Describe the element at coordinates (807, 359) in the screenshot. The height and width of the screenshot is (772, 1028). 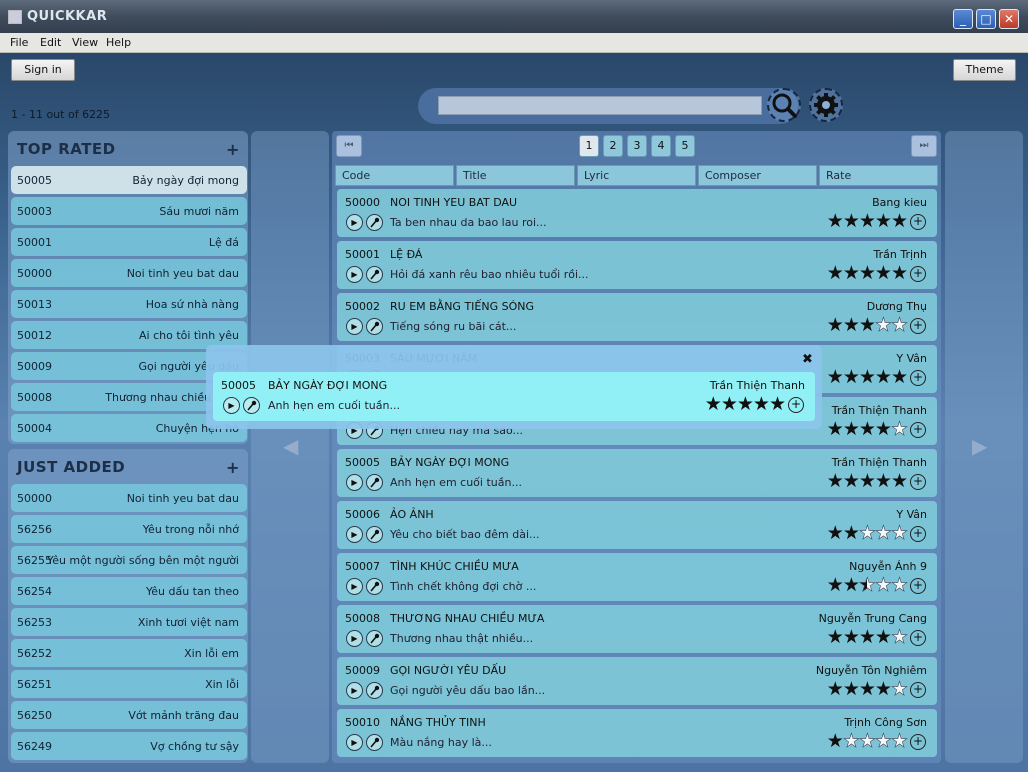
I see `popup-close-icon: ✖` at that location.